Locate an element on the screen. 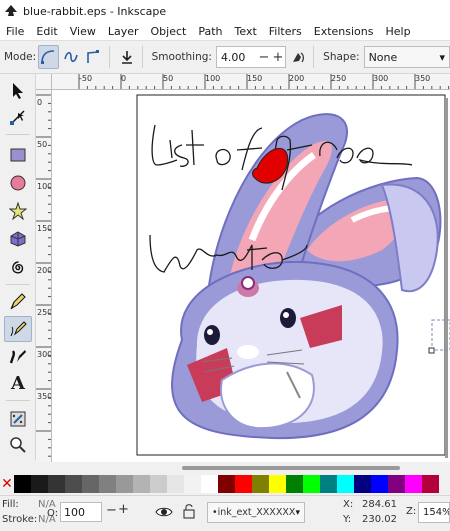  x-coordinate: 284.61 is located at coordinates (379, 504).